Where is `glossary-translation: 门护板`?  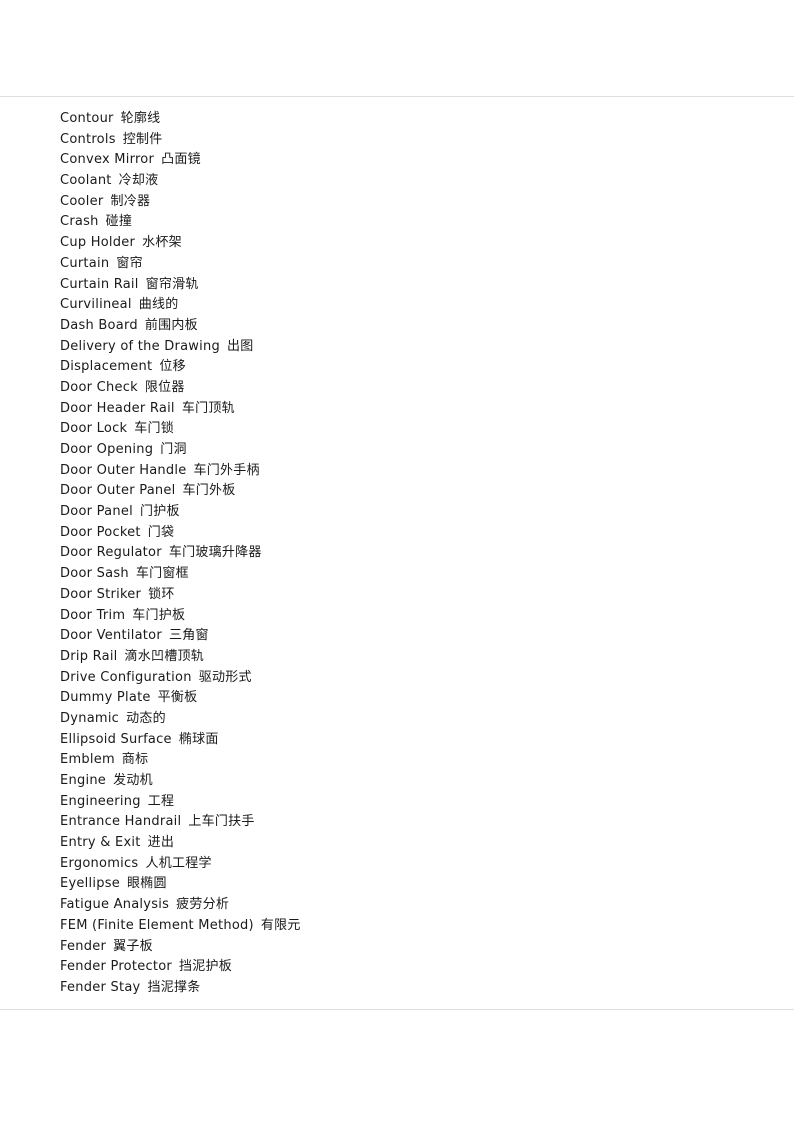 glossary-translation: 门护板 is located at coordinates (159, 512).